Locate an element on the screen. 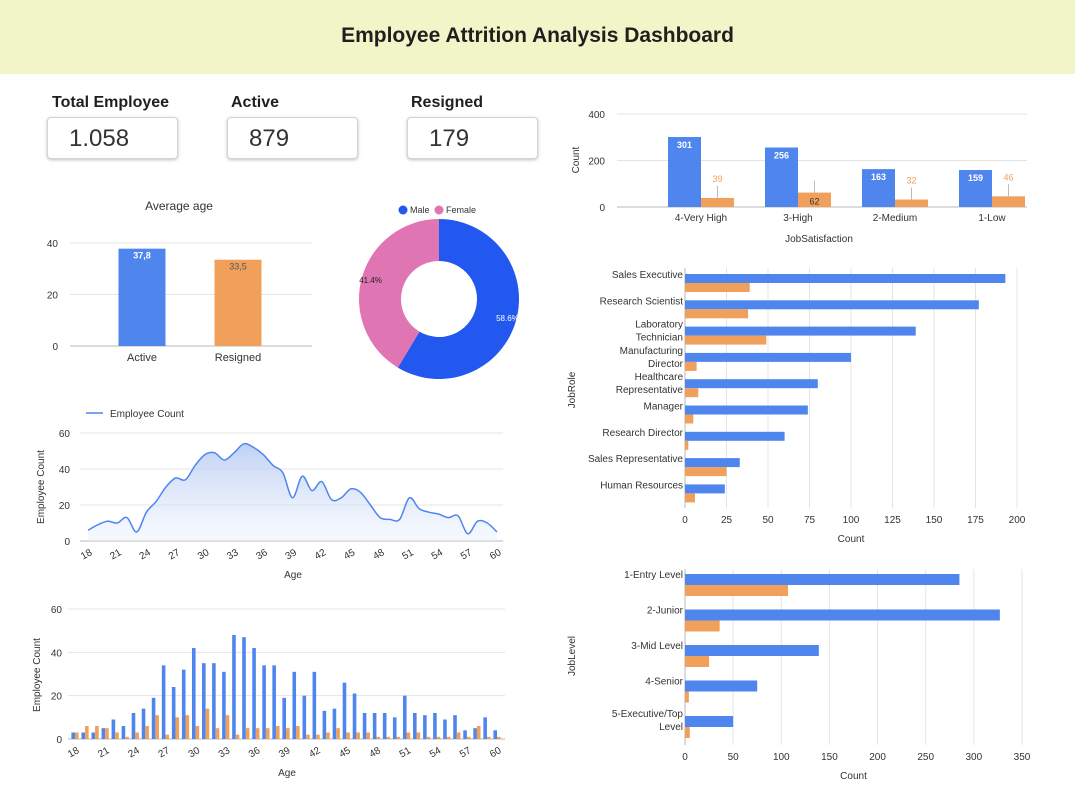 Image resolution: width=1075 pixels, height=791 pixels. legend-label: Male is located at coordinates (420, 210).